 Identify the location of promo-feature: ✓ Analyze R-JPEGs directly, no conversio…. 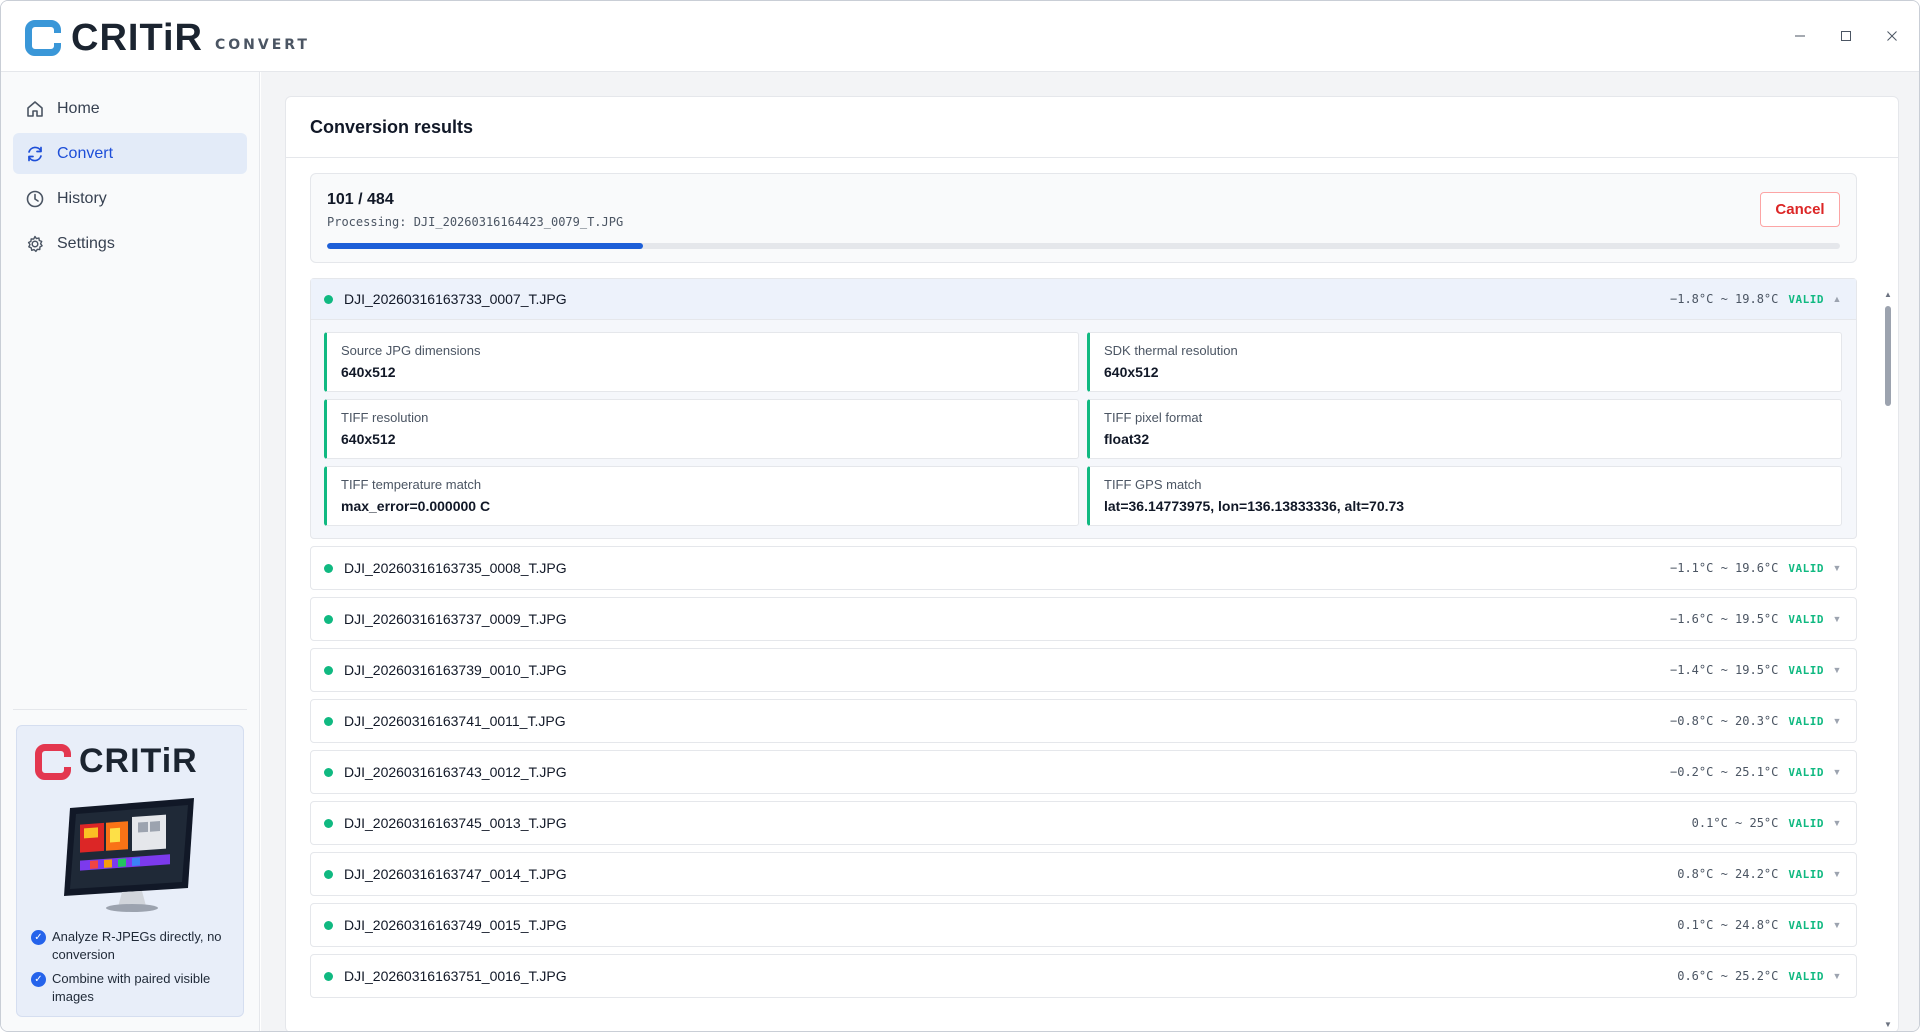
(132, 946).